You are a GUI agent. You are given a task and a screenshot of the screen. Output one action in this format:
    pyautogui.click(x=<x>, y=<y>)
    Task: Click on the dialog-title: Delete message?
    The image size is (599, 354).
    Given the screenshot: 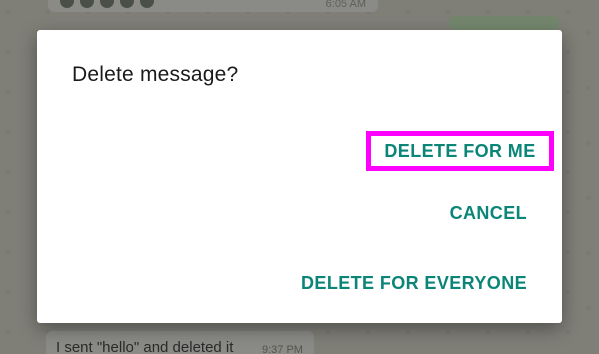 What is the action you would take?
    pyautogui.click(x=155, y=74)
    